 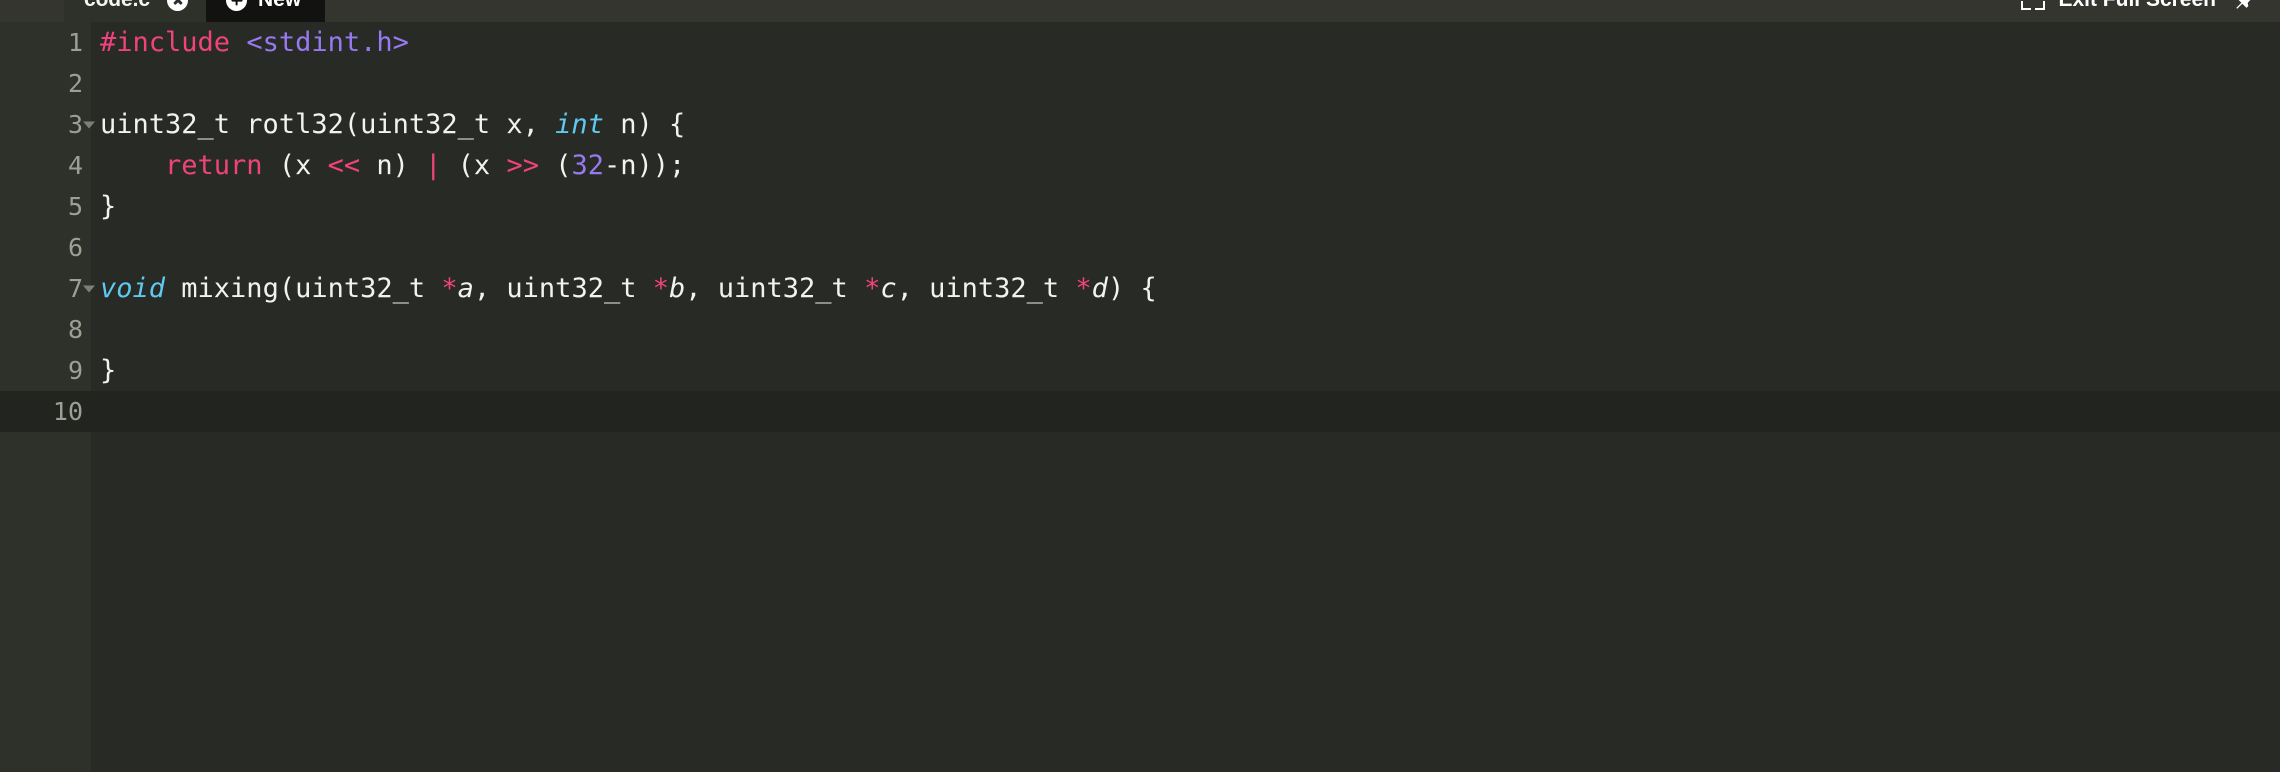 I want to click on token-type: int, so click(x=579, y=124).